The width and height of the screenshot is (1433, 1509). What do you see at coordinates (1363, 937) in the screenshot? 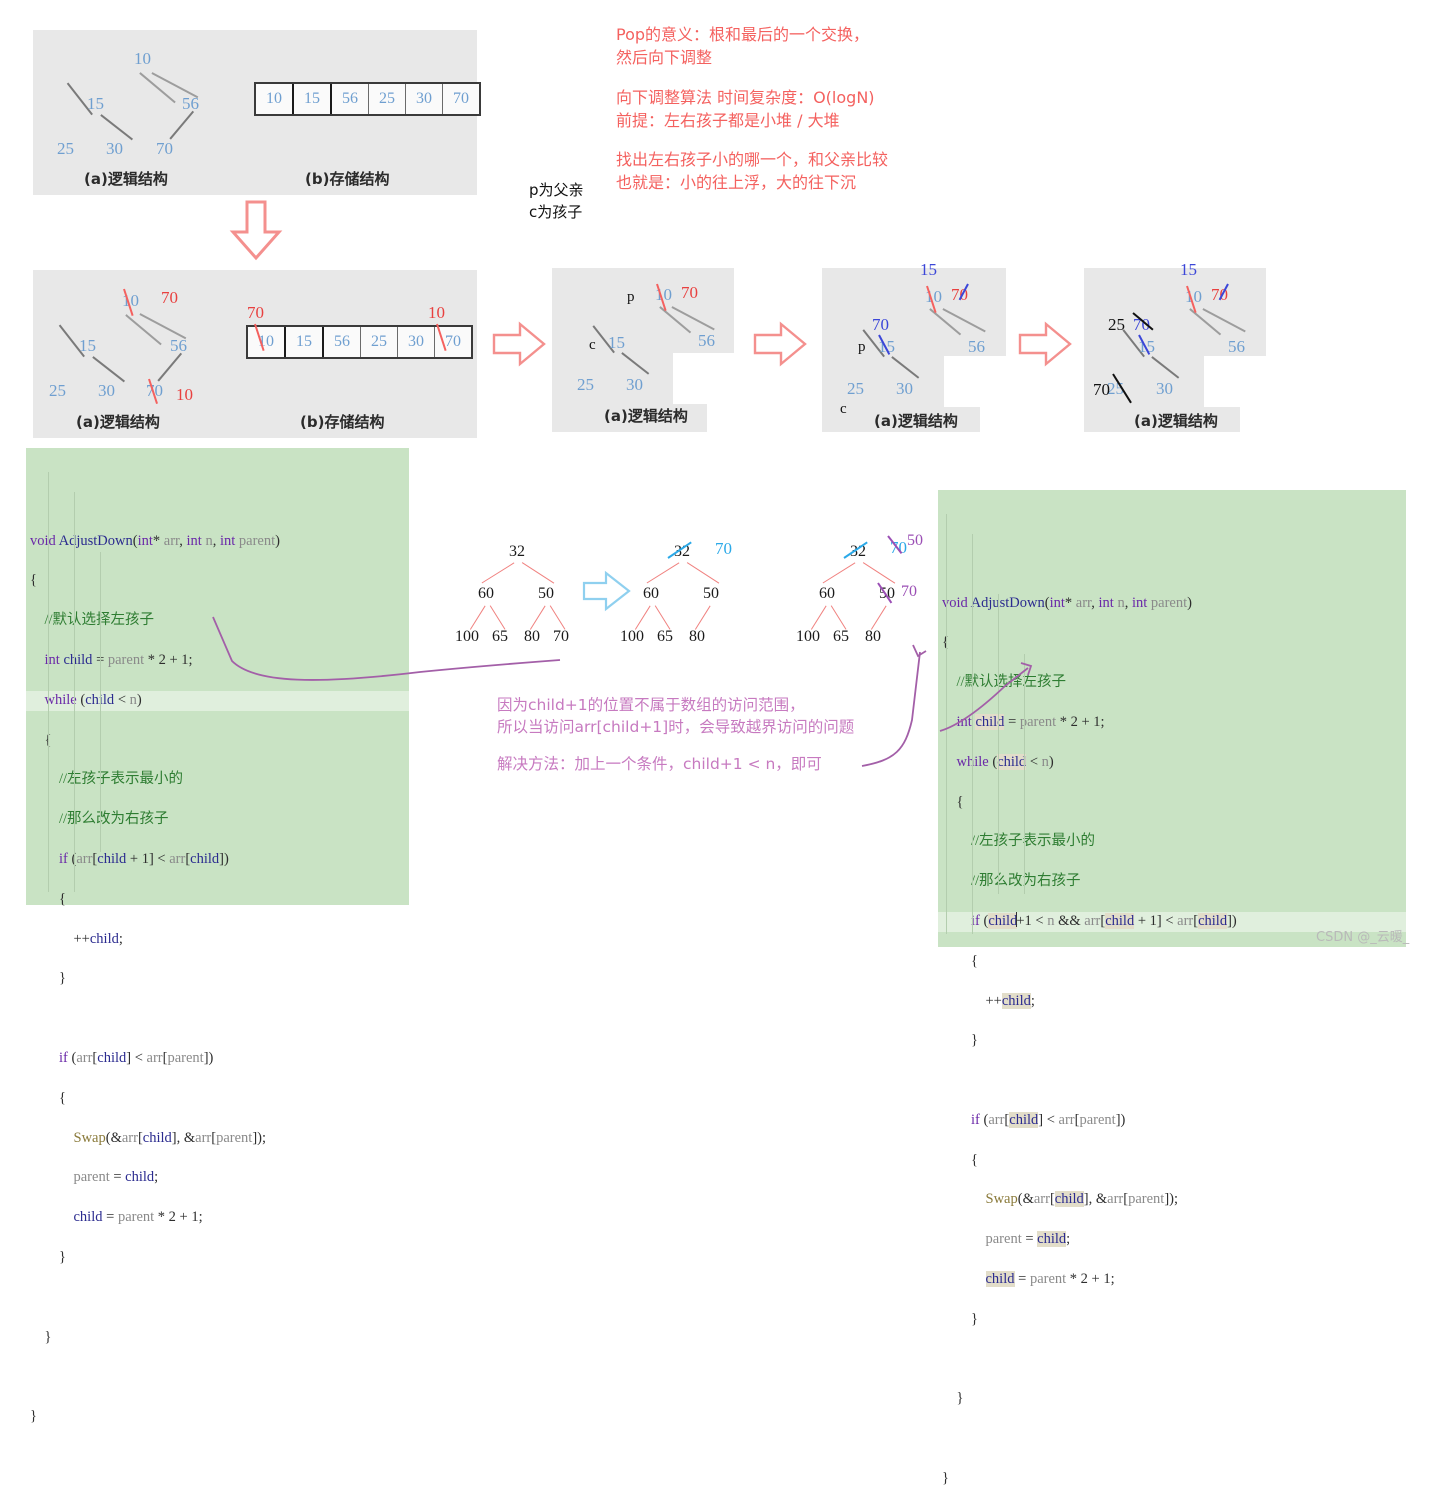
I see `watermark: CSDN @_云暖_` at bounding box center [1363, 937].